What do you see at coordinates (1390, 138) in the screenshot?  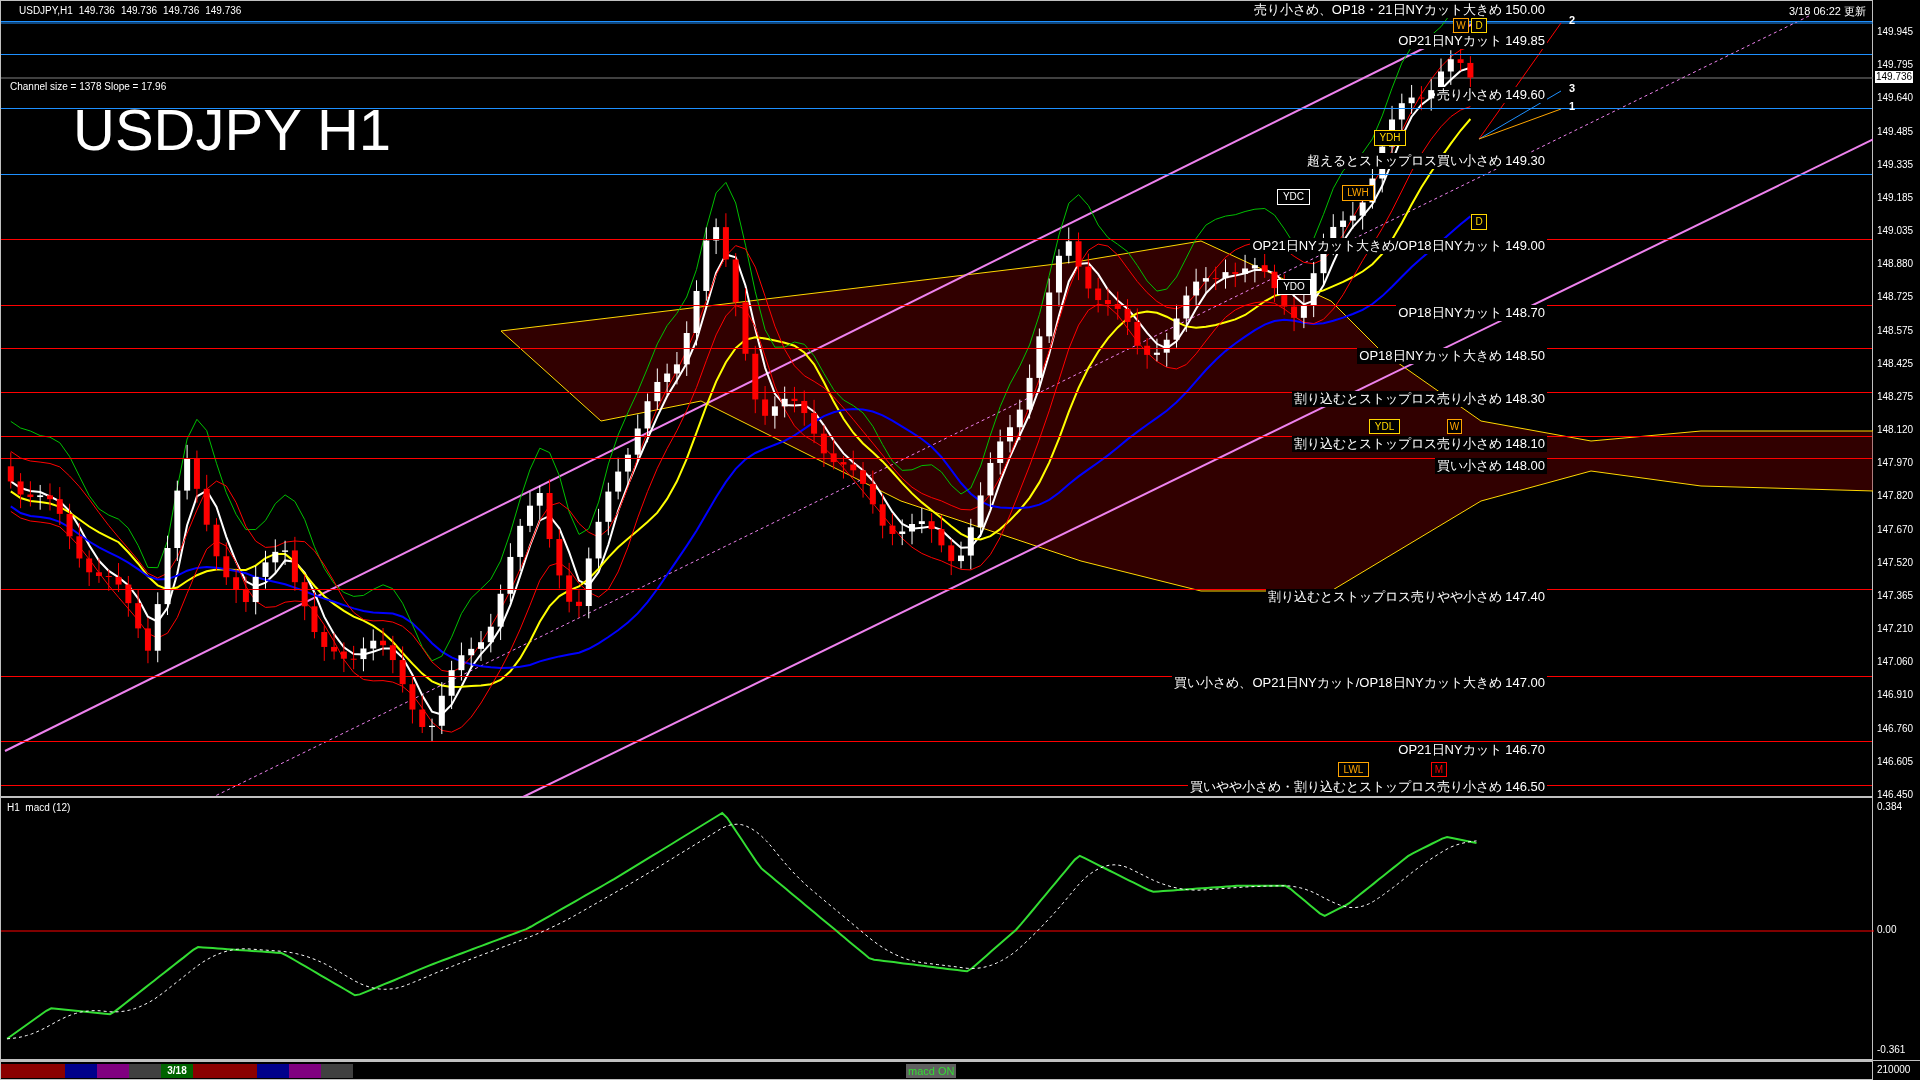 I see `marker-label: YDH` at bounding box center [1390, 138].